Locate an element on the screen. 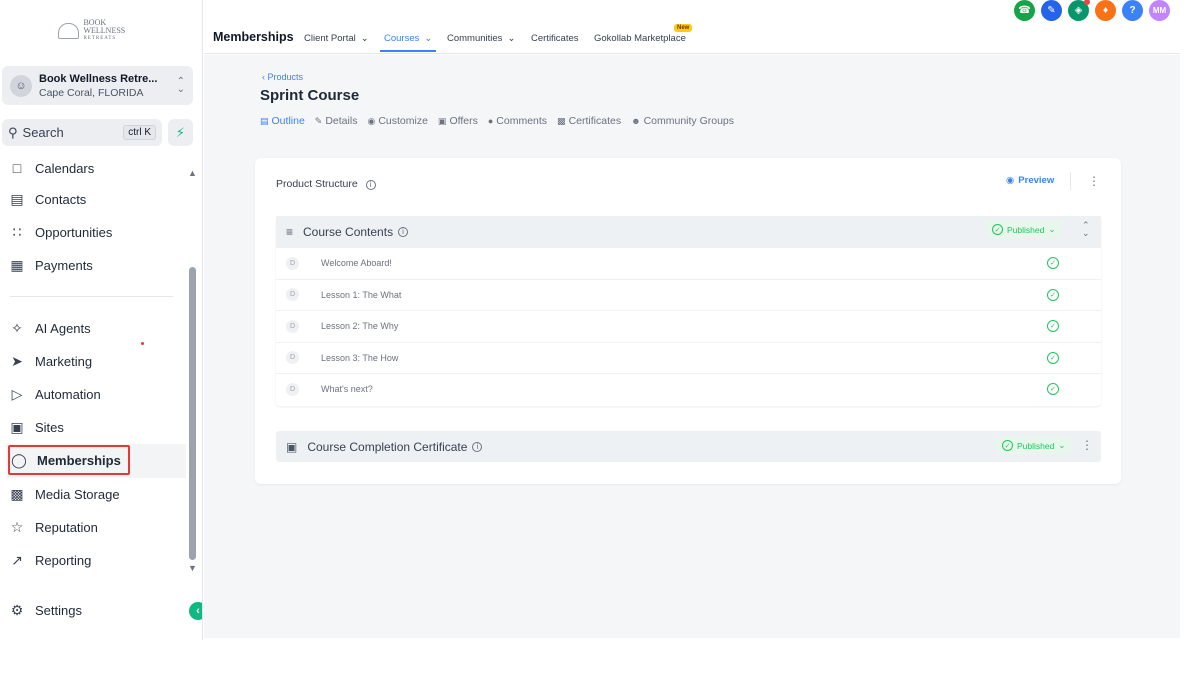 The width and height of the screenshot is (1200, 687). subtab-customize: ◉ Customize is located at coordinates (397, 121).